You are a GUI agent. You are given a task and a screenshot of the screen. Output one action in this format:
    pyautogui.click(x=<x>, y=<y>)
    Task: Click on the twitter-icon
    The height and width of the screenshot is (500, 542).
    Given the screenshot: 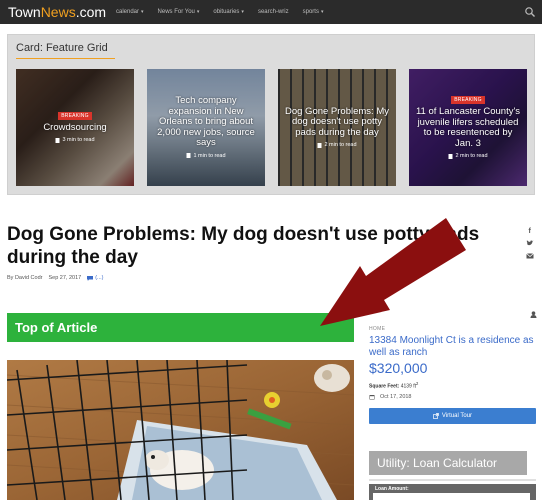 What is the action you would take?
    pyautogui.click(x=530, y=243)
    